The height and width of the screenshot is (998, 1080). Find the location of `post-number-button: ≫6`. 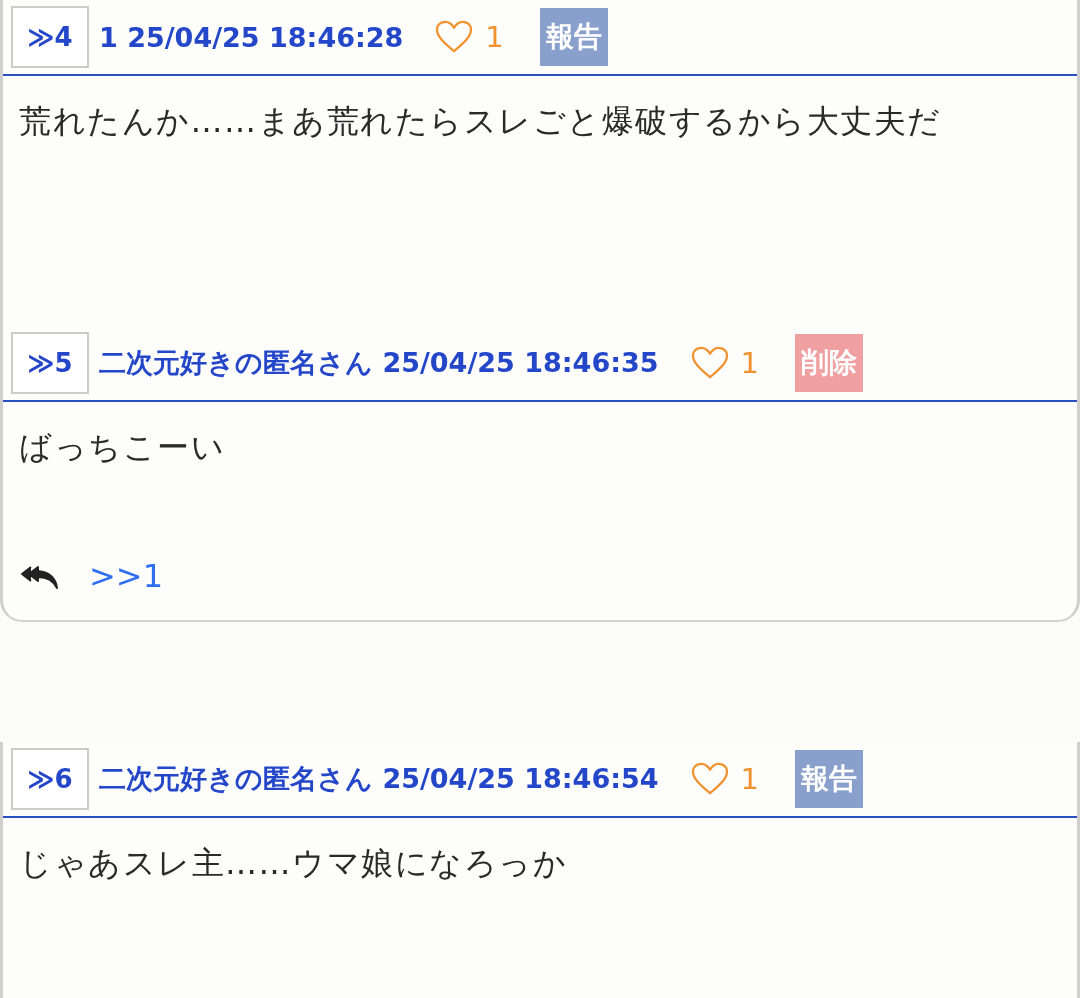

post-number-button: ≫6 is located at coordinates (50, 779).